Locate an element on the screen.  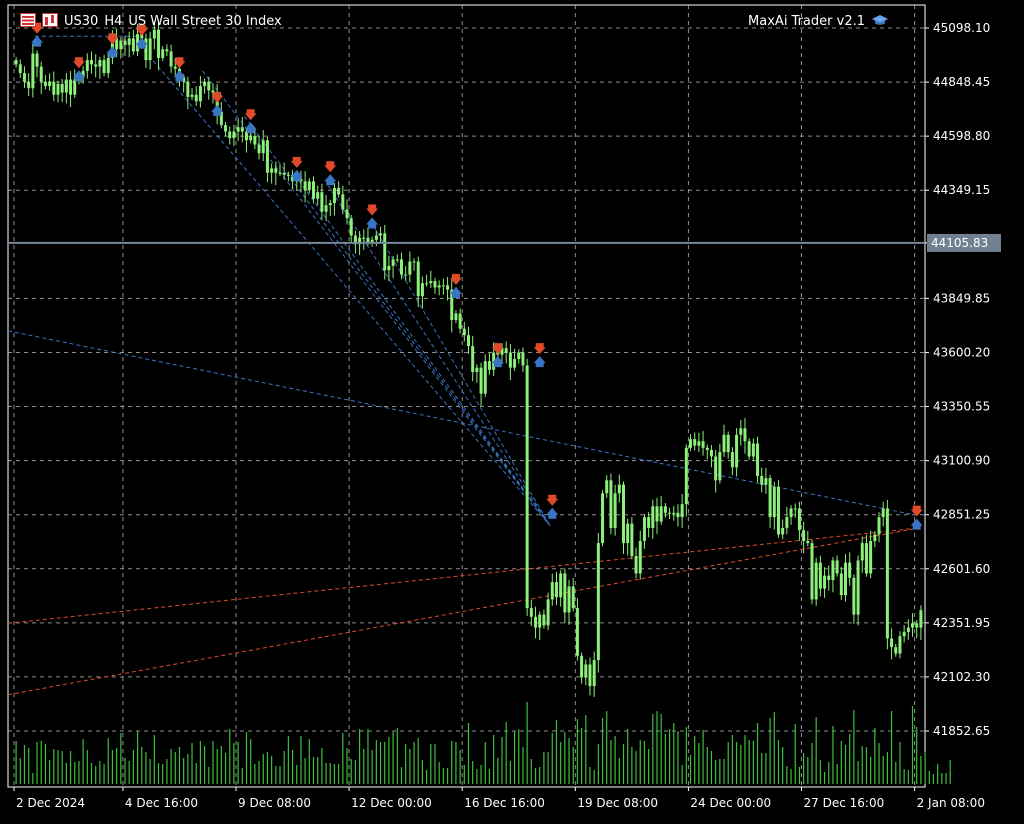
chart-type-icon is located at coordinates (50, 20).